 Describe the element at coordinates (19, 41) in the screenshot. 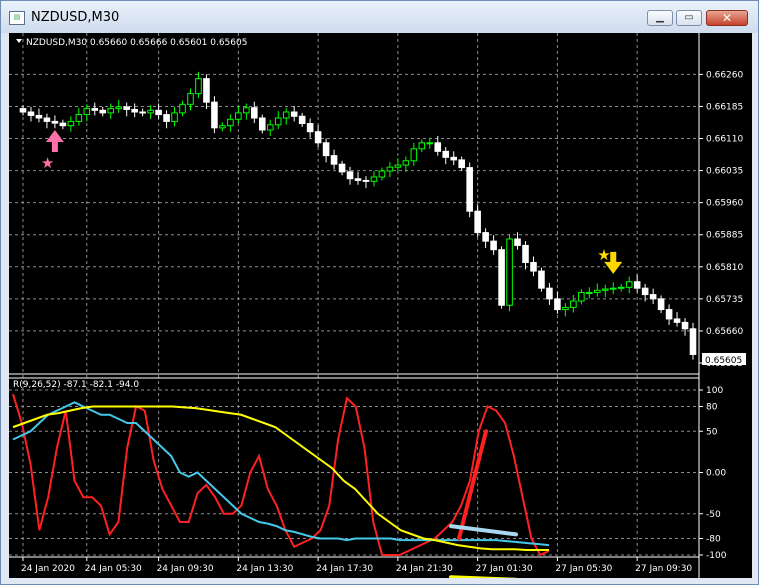

I see `symbol-dropdown-icon` at that location.